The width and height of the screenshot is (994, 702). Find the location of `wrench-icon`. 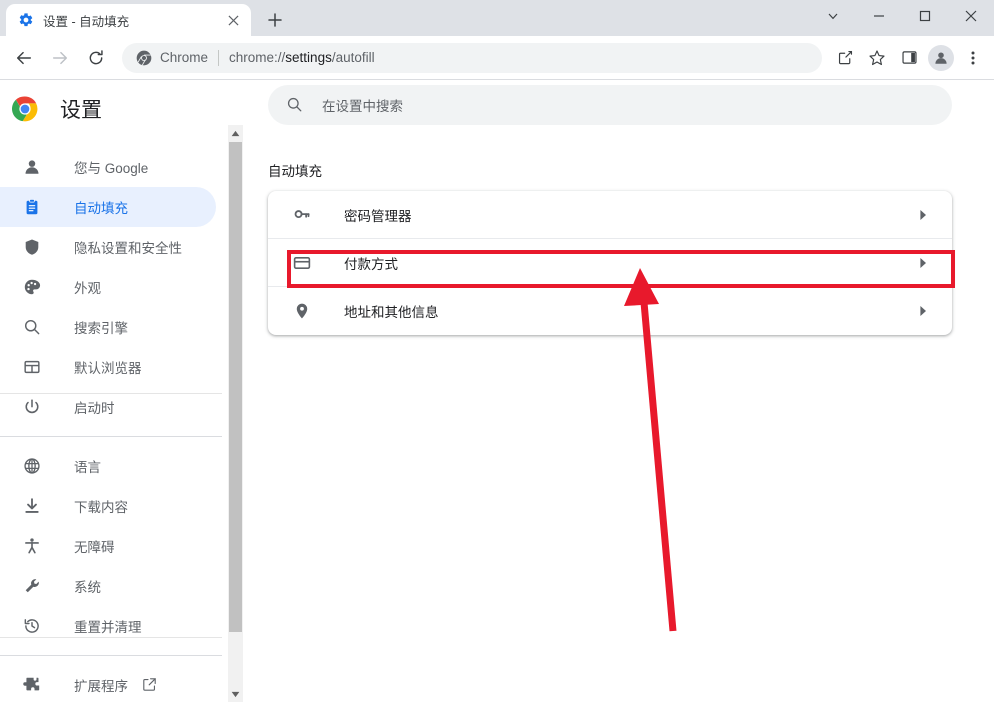

wrench-icon is located at coordinates (32, 586).